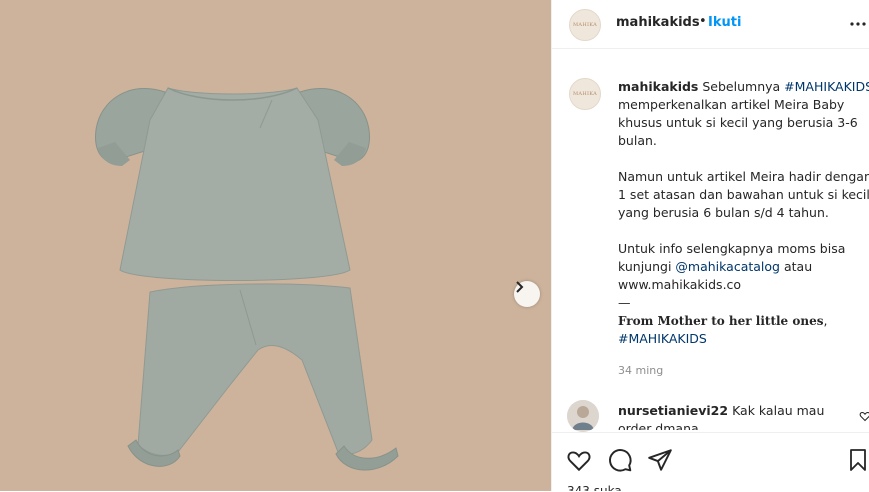 The width and height of the screenshot is (869, 492). What do you see at coordinates (858, 24) in the screenshot?
I see `more-options-icon` at bounding box center [858, 24].